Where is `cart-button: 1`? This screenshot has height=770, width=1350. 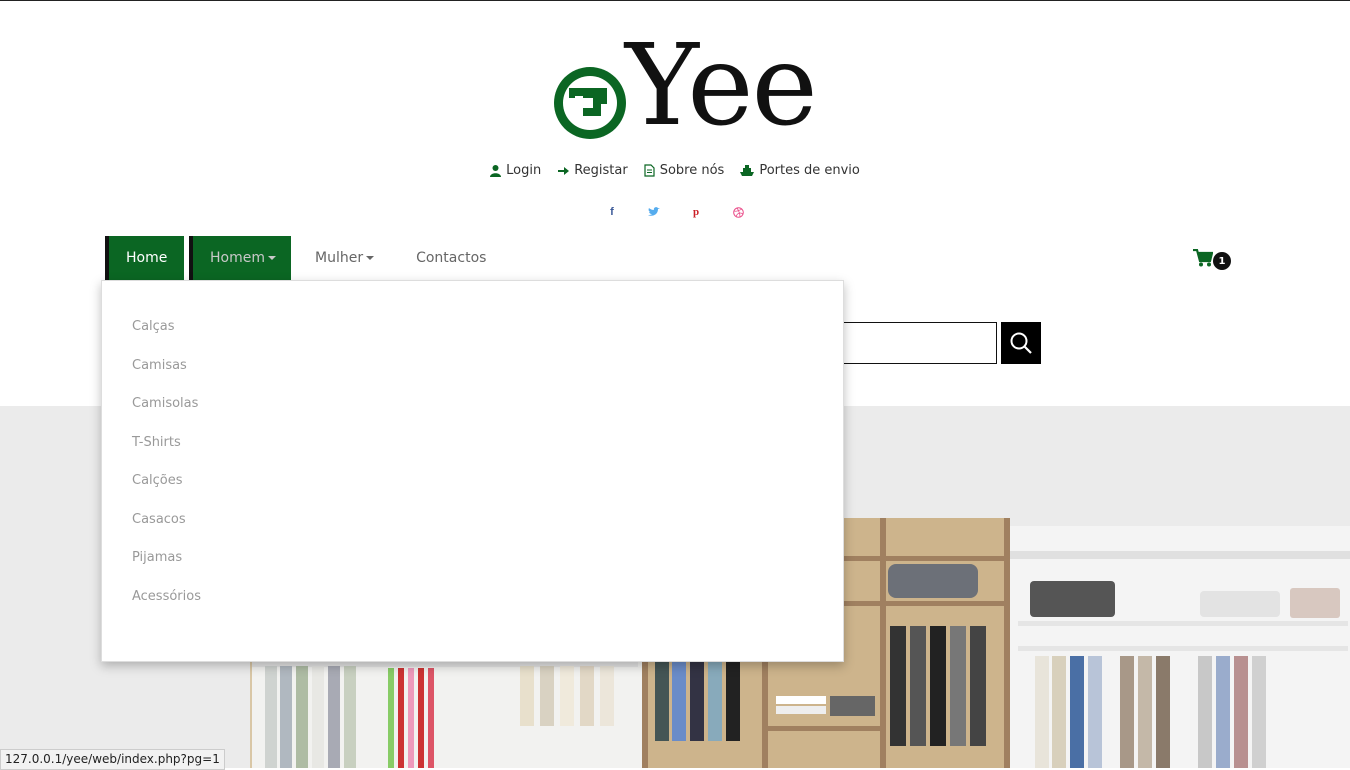
cart-button: 1 is located at coordinates (1213, 259).